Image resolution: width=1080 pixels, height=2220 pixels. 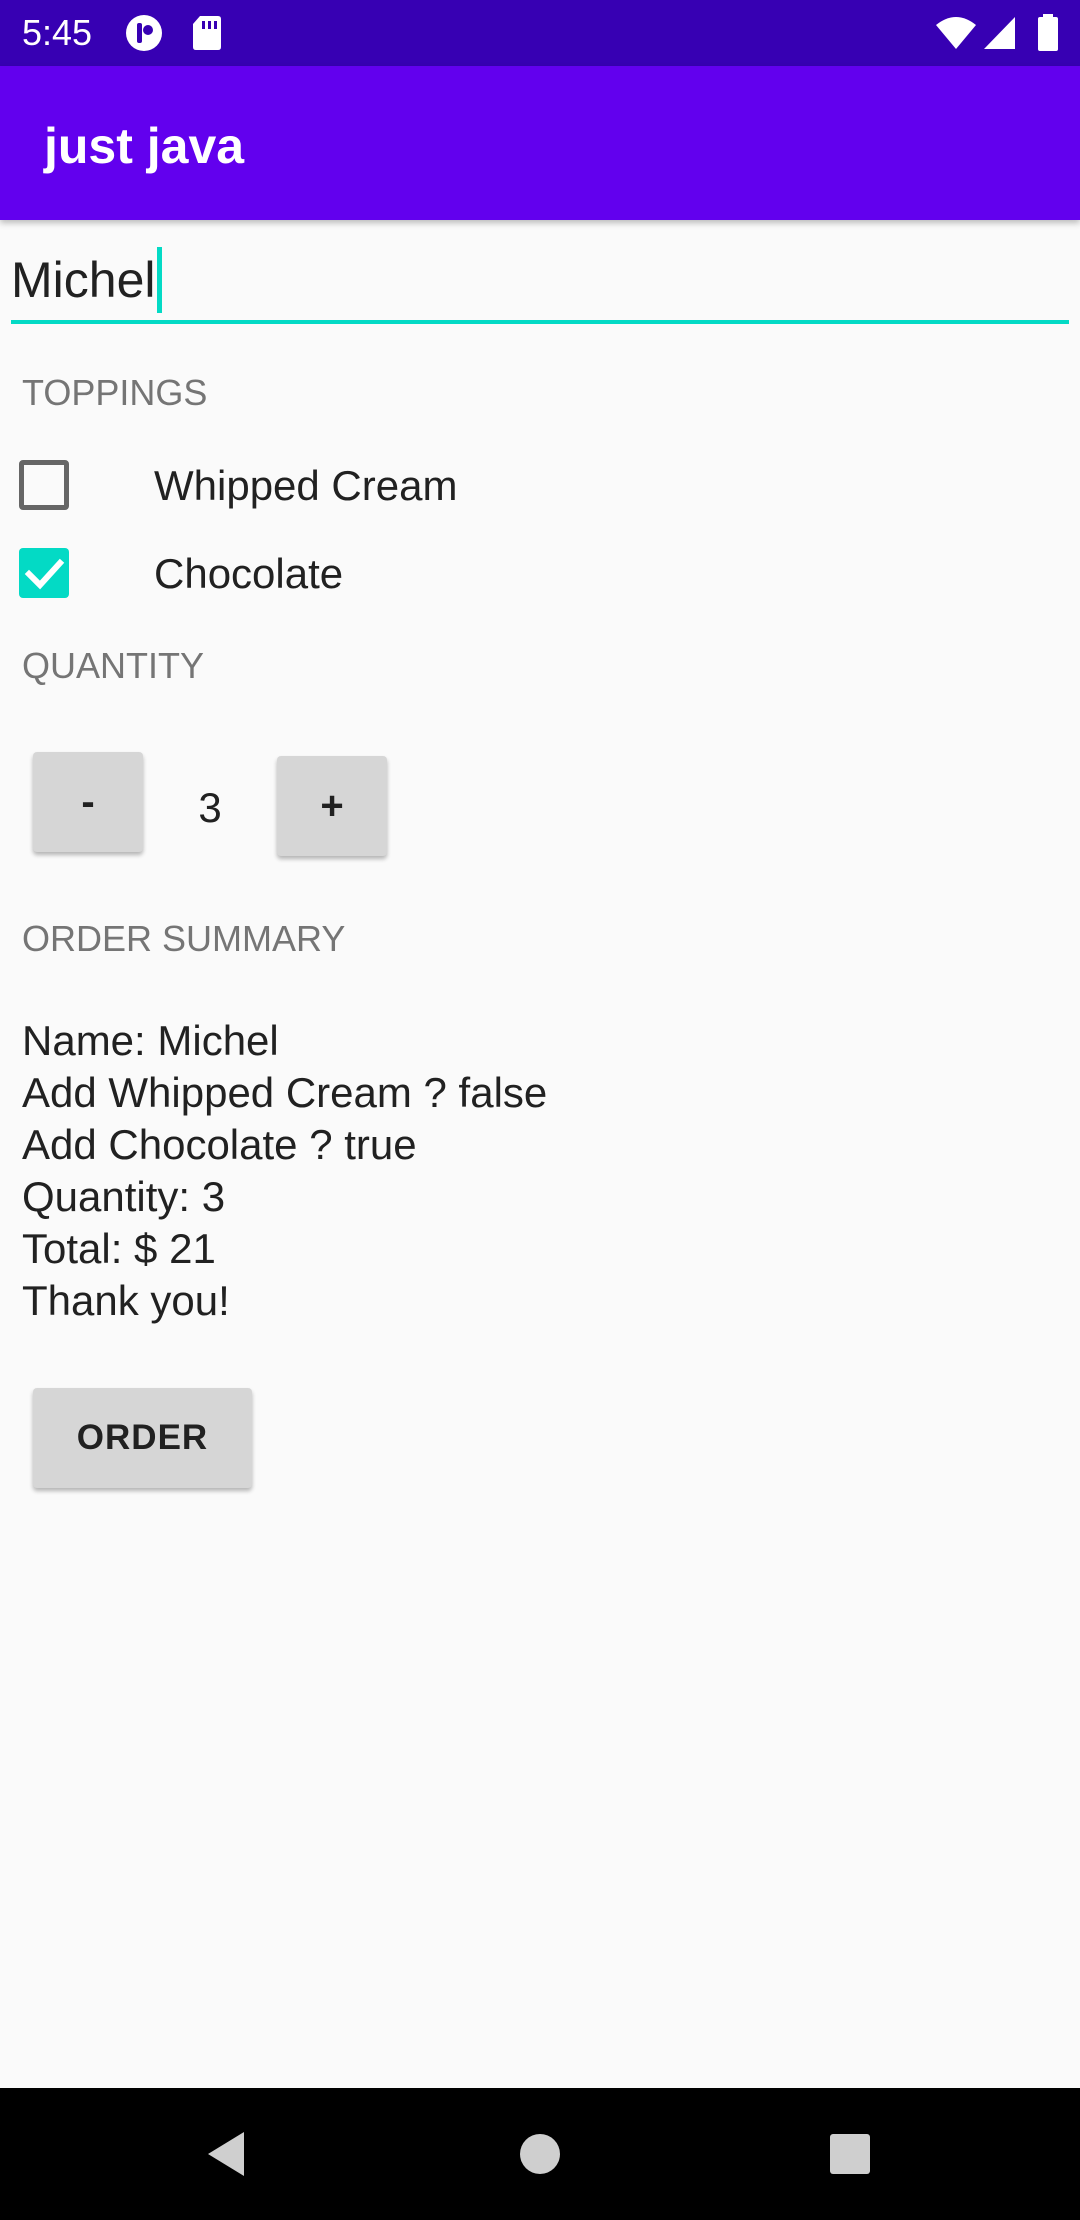 I want to click on text-cursor, so click(x=160, y=279).